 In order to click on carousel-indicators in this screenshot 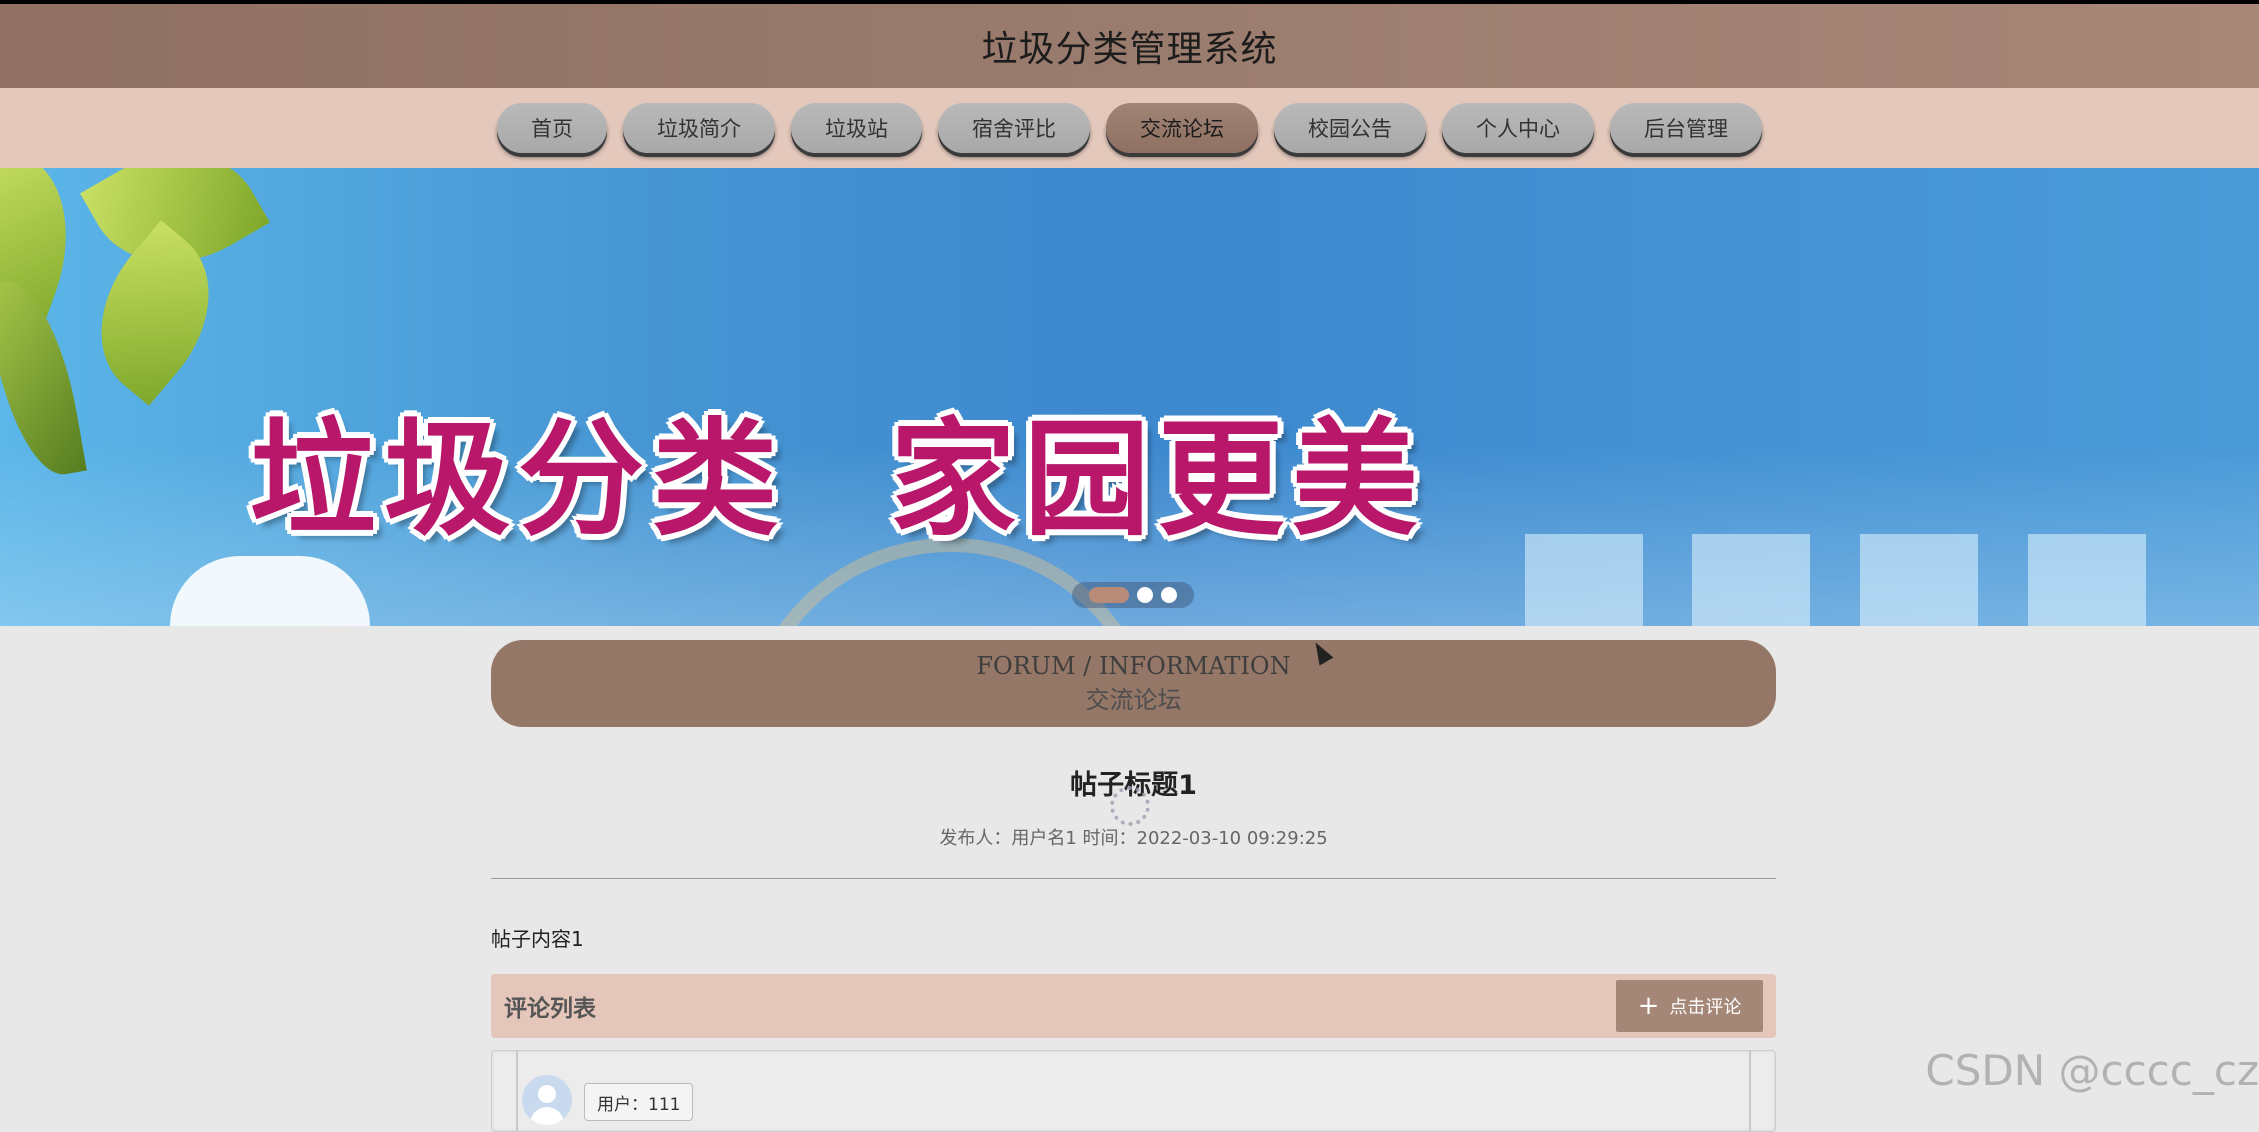, I will do `click(1133, 595)`.